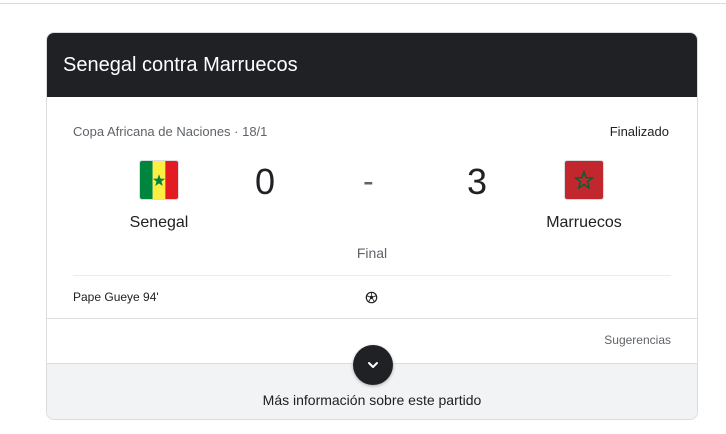 The image size is (726, 434). Describe the element at coordinates (372, 65) in the screenshot. I see `match-header: Senegal contra Marruecos` at that location.